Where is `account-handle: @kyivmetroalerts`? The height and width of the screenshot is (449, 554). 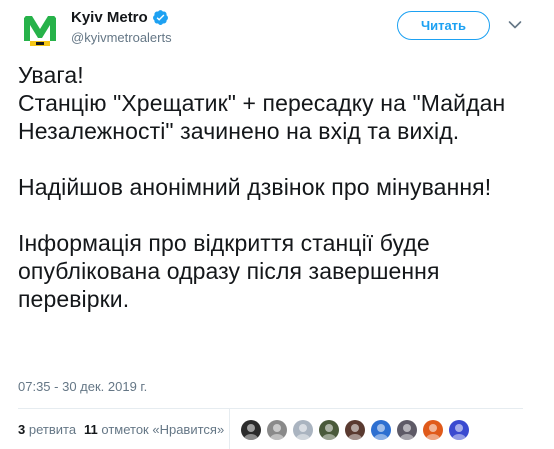
account-handle: @kyivmetroalerts is located at coordinates (121, 37).